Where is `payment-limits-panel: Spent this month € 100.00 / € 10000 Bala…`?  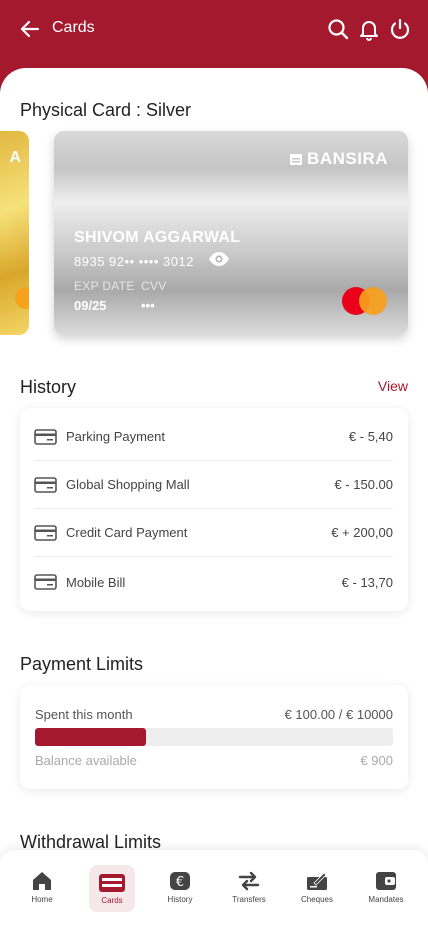
payment-limits-panel: Spent this month € 100.00 / € 10000 Bala… is located at coordinates (214, 737).